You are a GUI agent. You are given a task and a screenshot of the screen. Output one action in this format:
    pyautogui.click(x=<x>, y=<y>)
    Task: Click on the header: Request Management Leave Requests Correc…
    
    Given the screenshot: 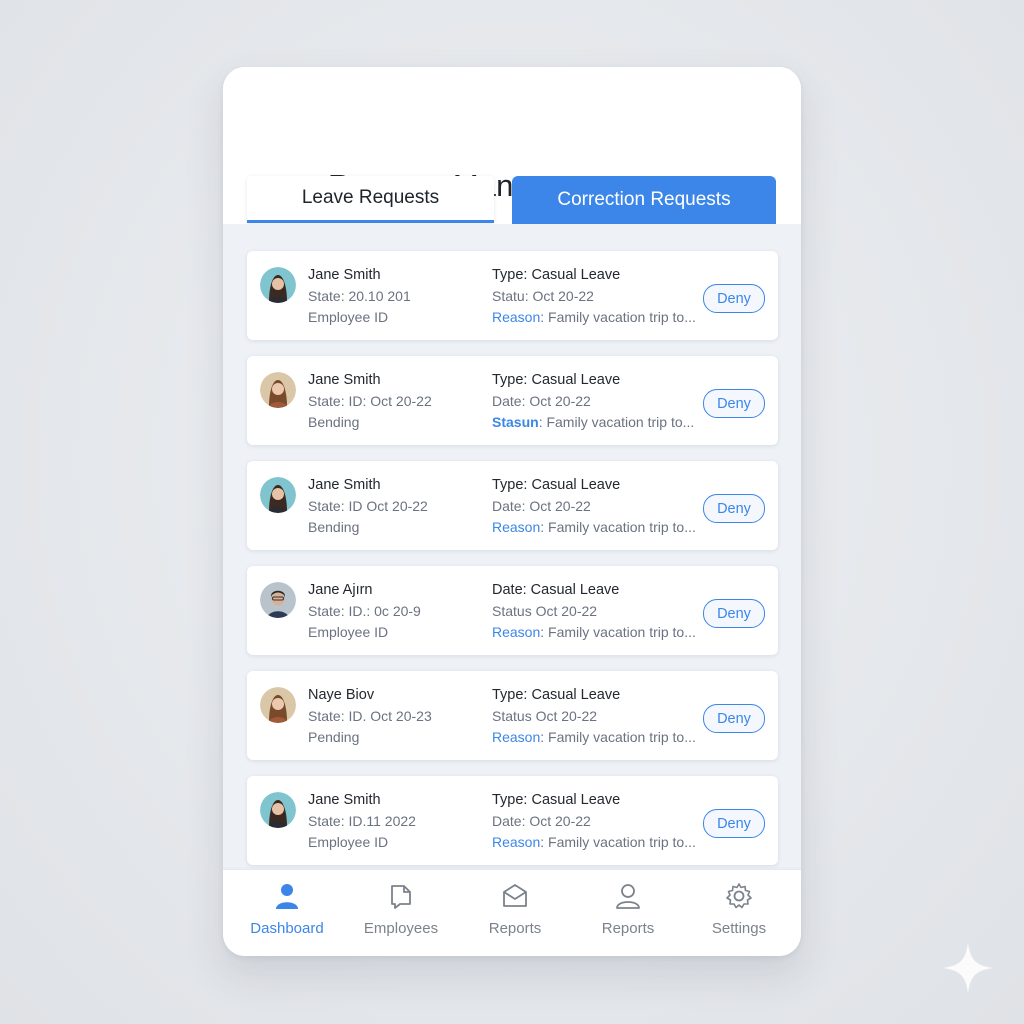 What is the action you would take?
    pyautogui.click(x=512, y=151)
    